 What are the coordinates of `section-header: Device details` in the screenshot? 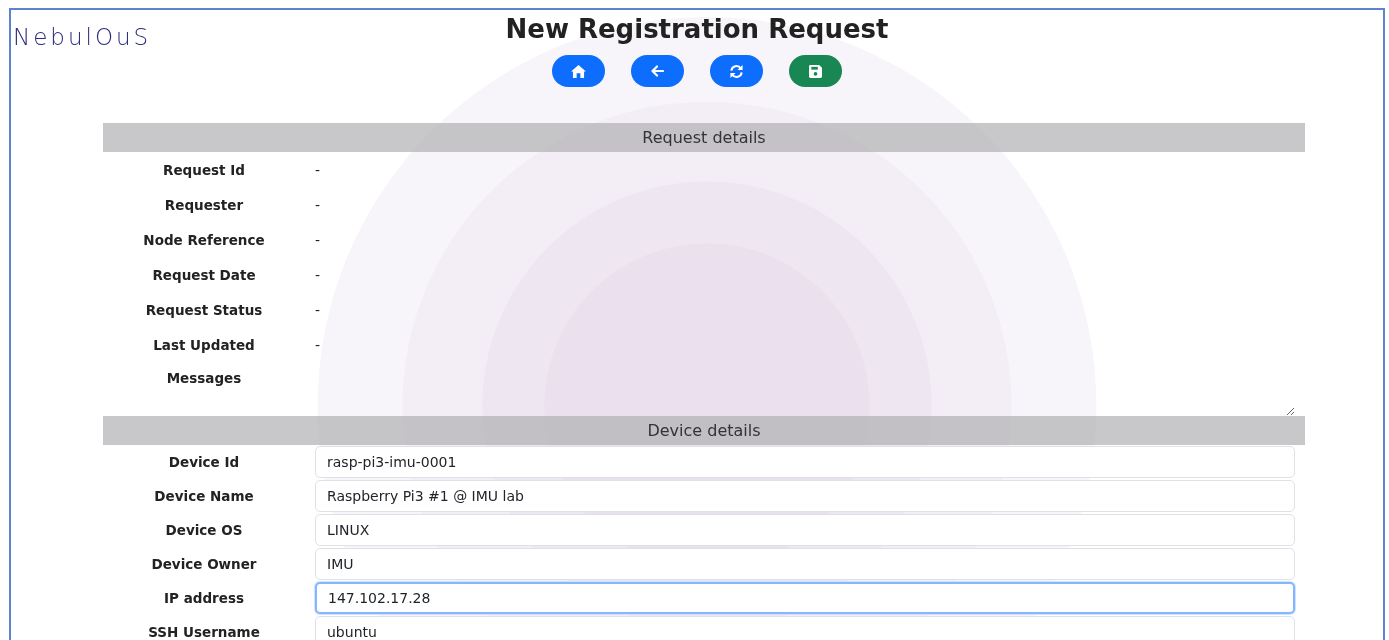 It's located at (704, 430).